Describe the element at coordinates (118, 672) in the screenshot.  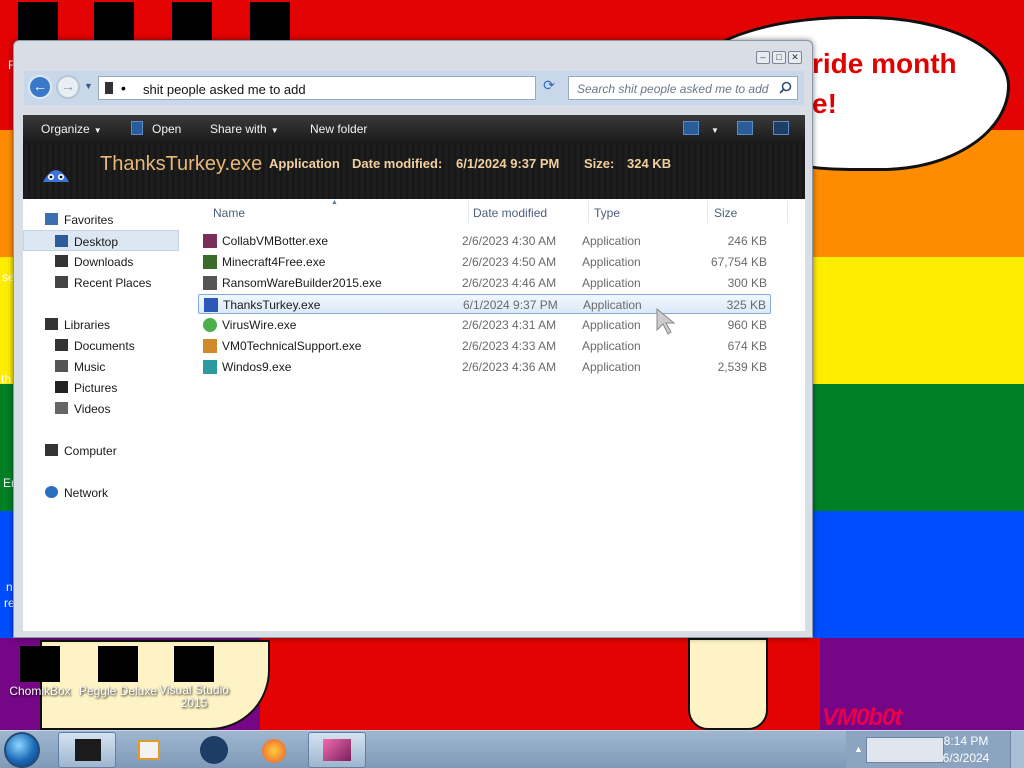
I see `desktop-icon-peggle: Peggle Deluxe` at that location.